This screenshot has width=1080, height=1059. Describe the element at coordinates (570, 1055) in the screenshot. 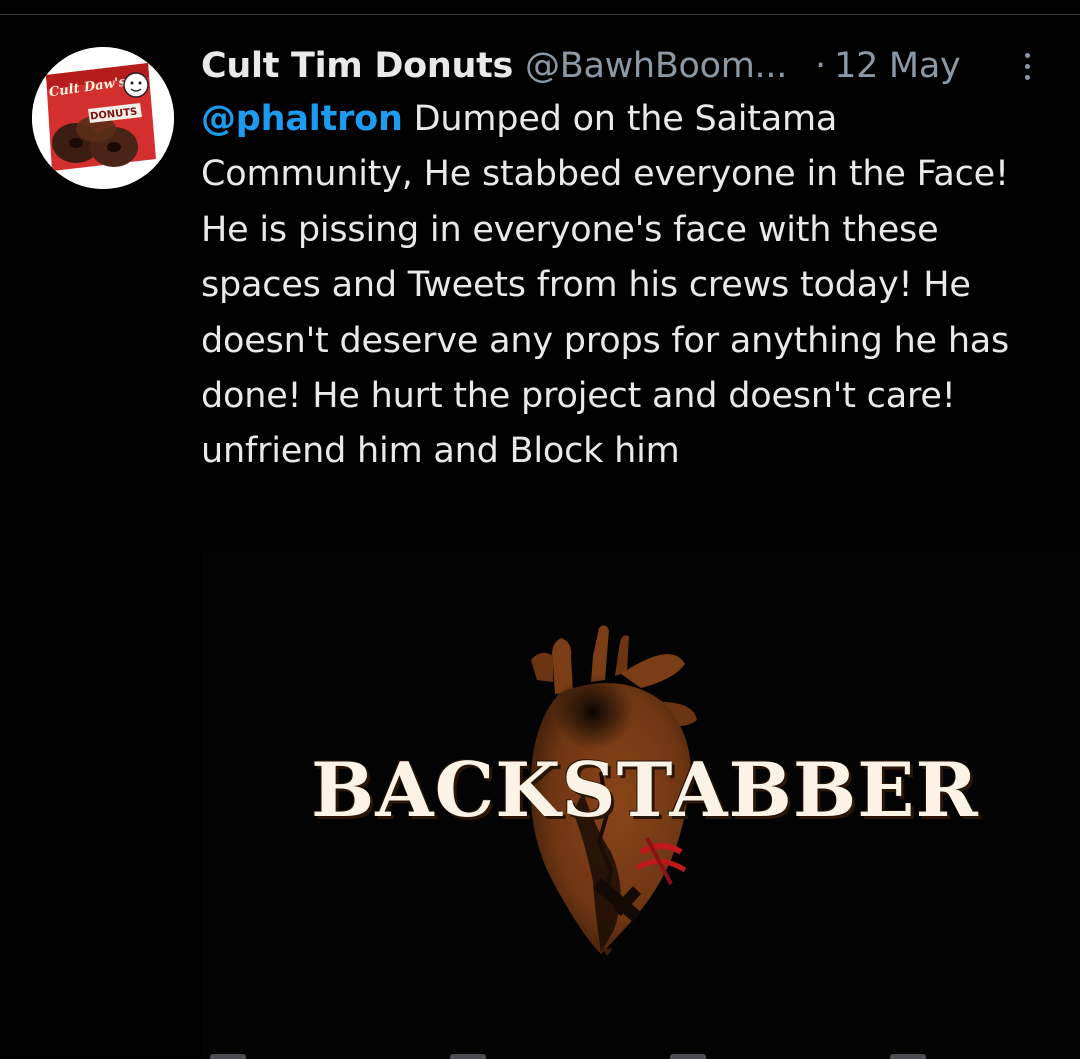

I see `action-bar-partial` at that location.